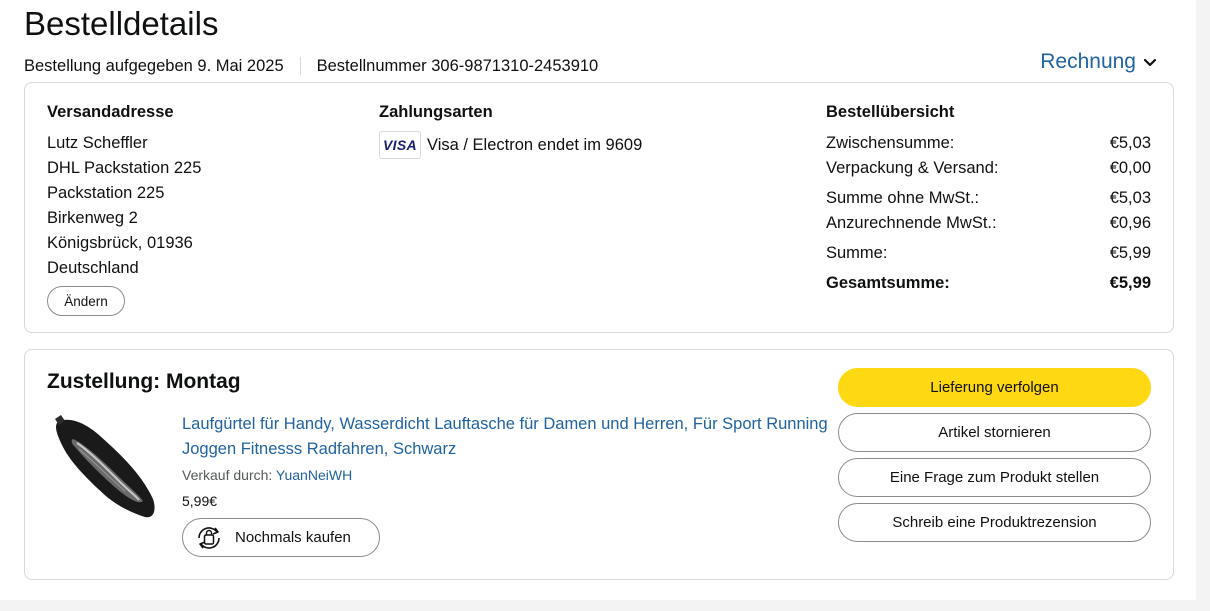 The image size is (1210, 611). What do you see at coordinates (988, 253) in the screenshot?
I see `summary-row: Summe: €5,99` at bounding box center [988, 253].